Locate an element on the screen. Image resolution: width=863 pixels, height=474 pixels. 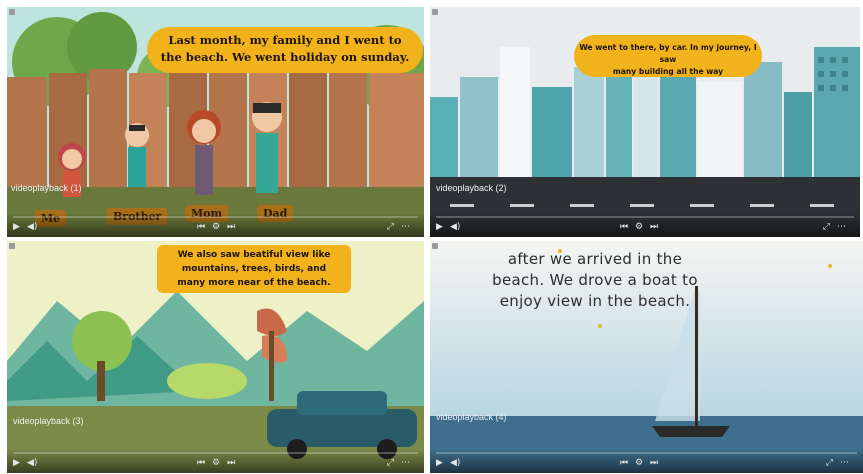
caption-line: beach. We drove a boat to is located at coordinates (595, 280).